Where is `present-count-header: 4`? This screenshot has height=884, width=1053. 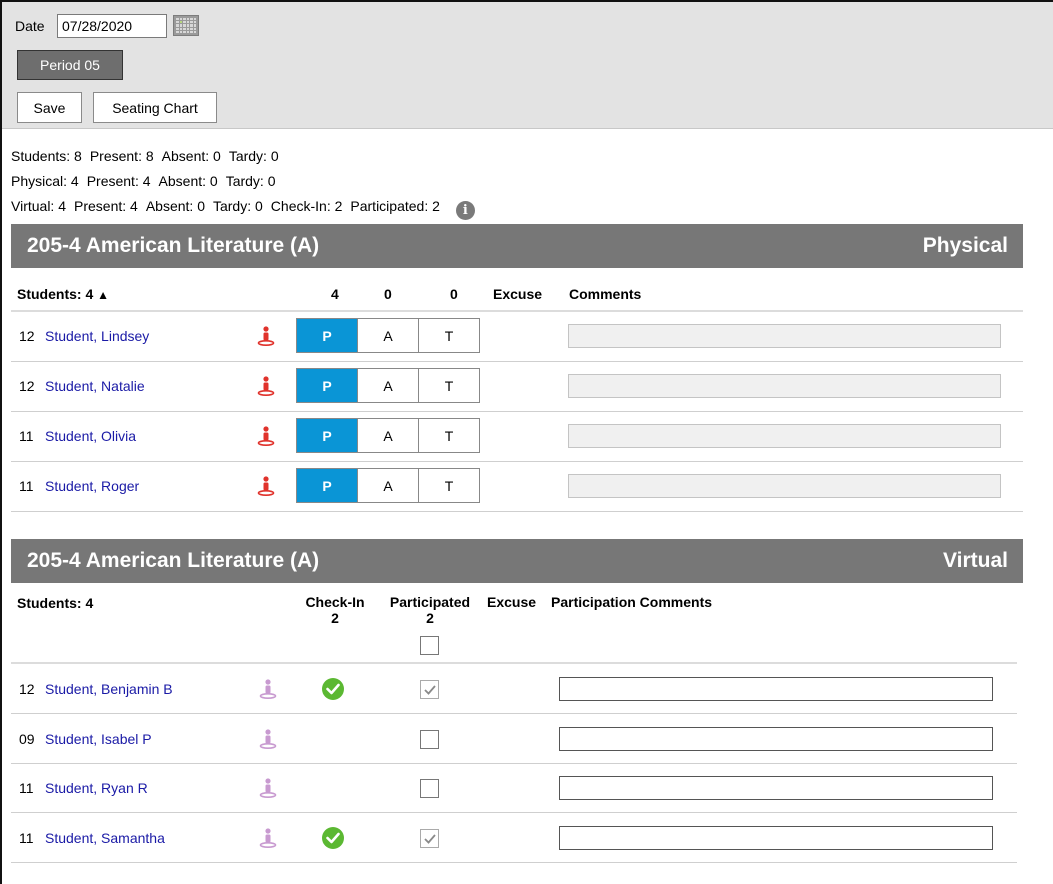
present-count-header: 4 is located at coordinates (335, 294).